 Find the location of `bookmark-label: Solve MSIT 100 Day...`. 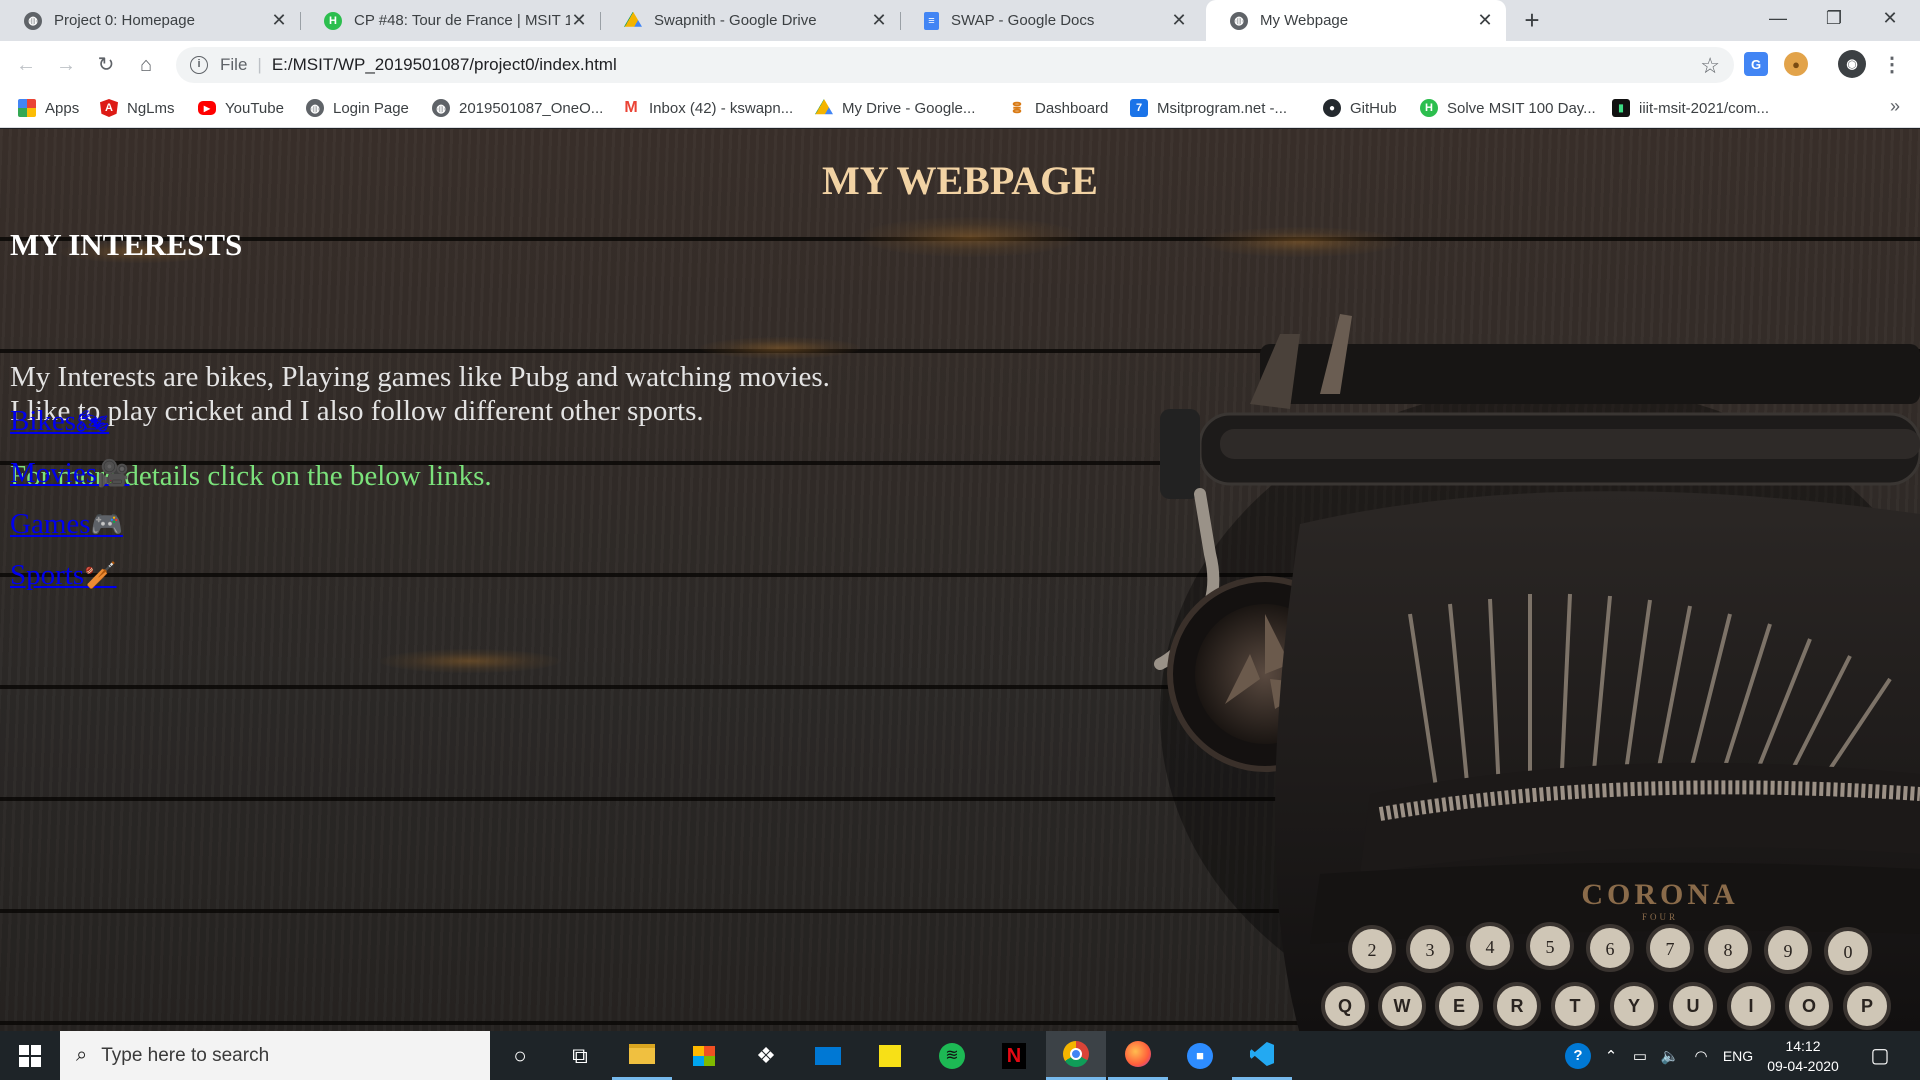

bookmark-label: Solve MSIT 100 Day... is located at coordinates (1521, 108).